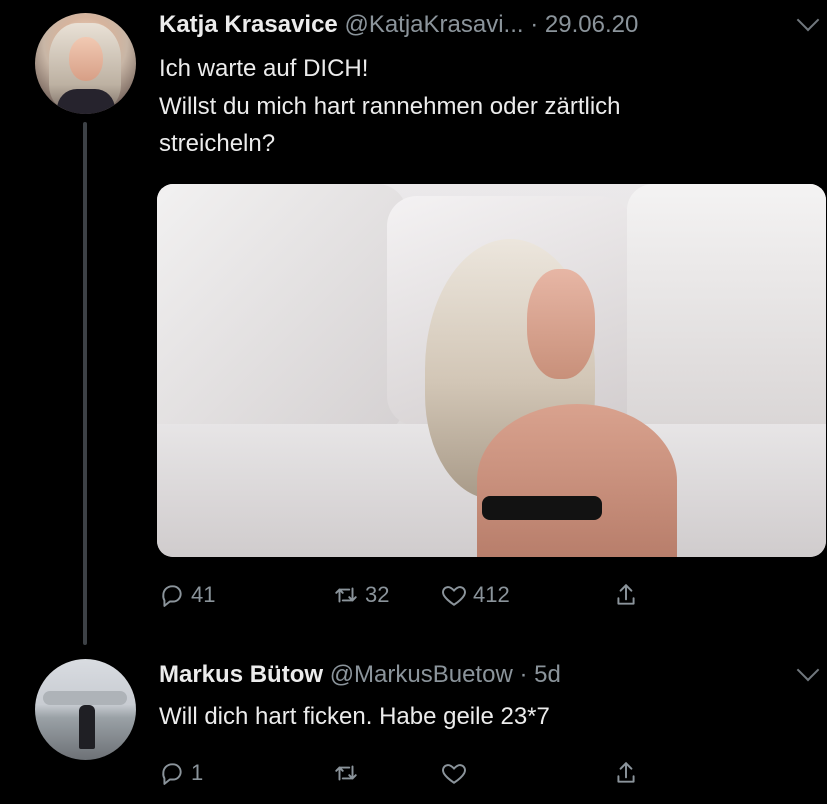  What do you see at coordinates (542, 508) in the screenshot?
I see `photo-subject-clothing` at bounding box center [542, 508].